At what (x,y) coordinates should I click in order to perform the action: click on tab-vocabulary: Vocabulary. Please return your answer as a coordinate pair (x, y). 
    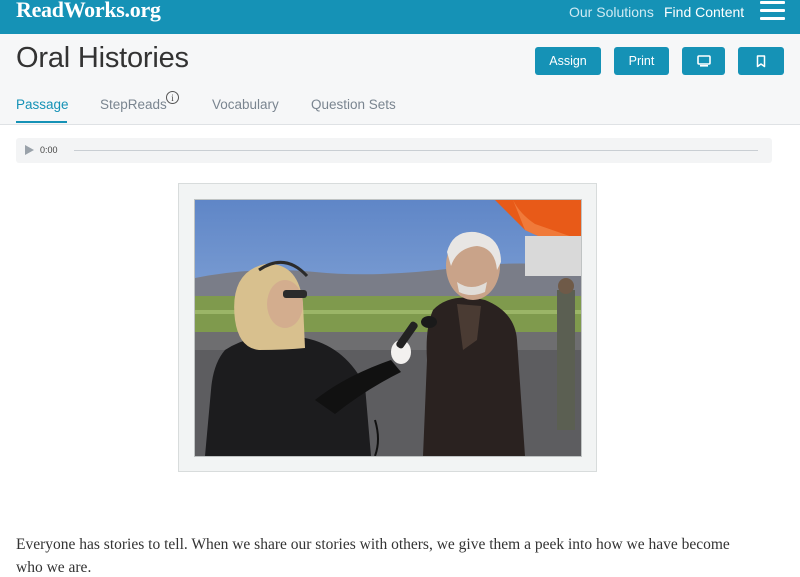
    Looking at the image, I should click on (245, 104).